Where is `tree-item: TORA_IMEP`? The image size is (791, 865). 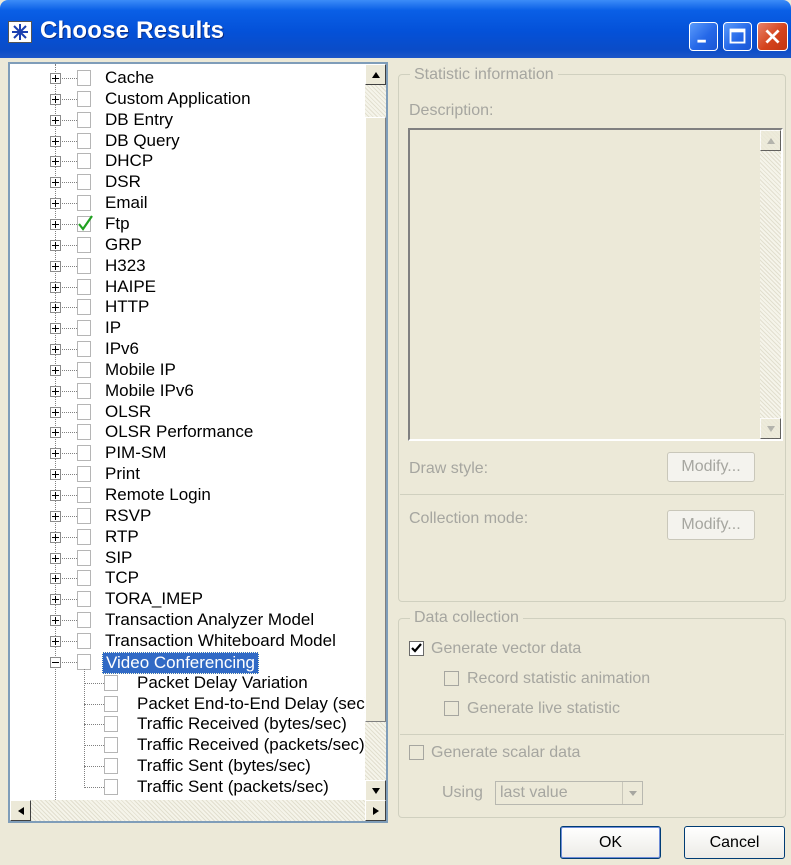 tree-item: TORA_IMEP is located at coordinates (190, 599).